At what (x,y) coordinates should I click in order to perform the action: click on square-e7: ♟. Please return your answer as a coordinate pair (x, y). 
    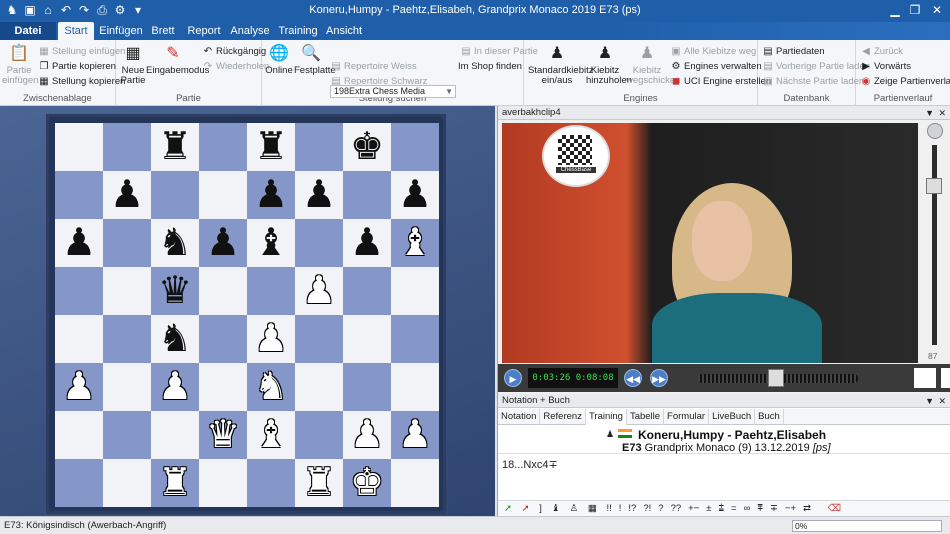
    Looking at the image, I should click on (271, 195).